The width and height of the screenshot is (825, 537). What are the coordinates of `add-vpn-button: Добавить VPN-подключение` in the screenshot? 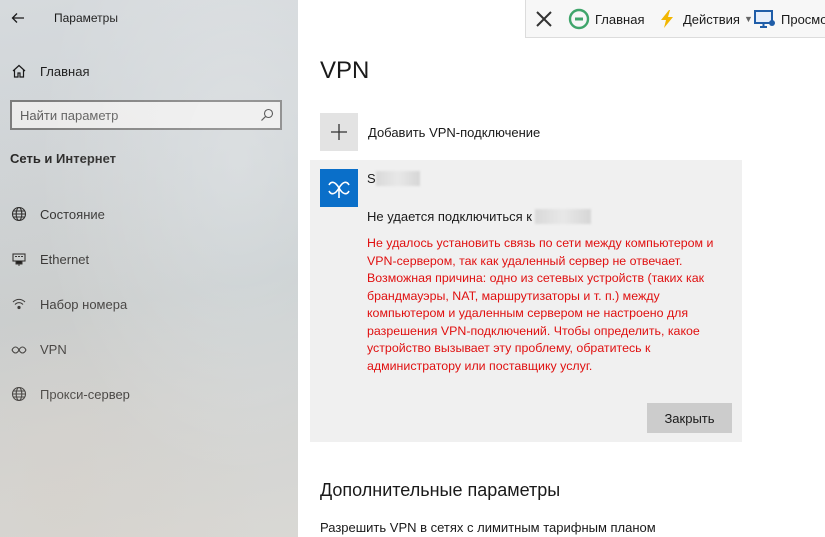 It's located at (510, 132).